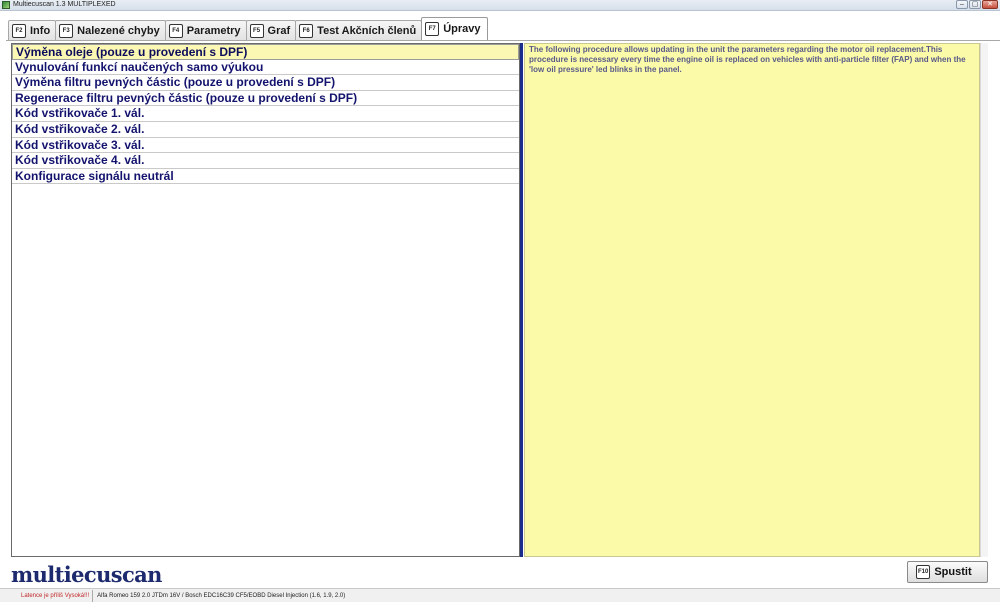  Describe the element at coordinates (984, 300) in the screenshot. I see `description-scrollbar` at that location.